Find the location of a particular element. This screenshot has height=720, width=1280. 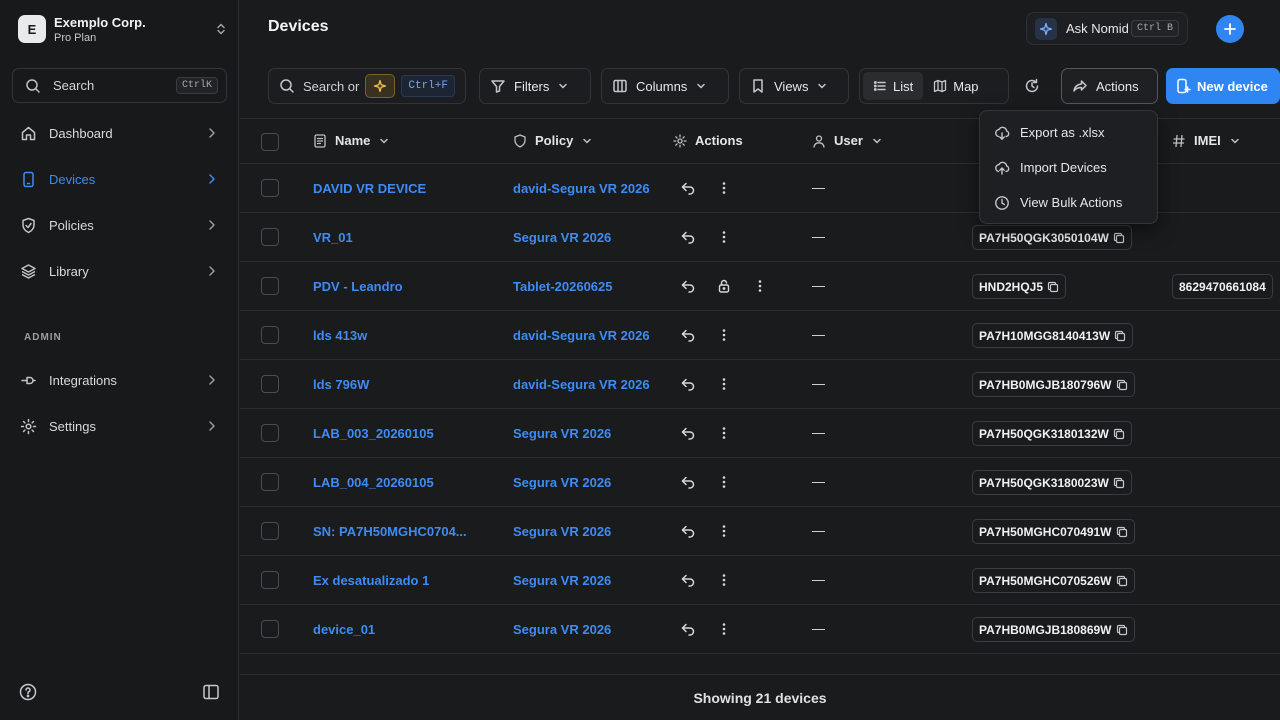

ai-search-icon is located at coordinates (380, 86).